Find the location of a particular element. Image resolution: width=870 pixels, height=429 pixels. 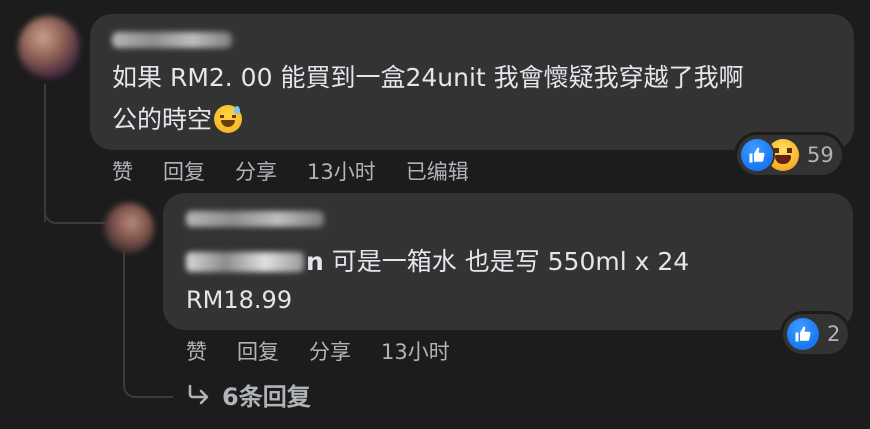

like-button: 赞 is located at coordinates (122, 171).